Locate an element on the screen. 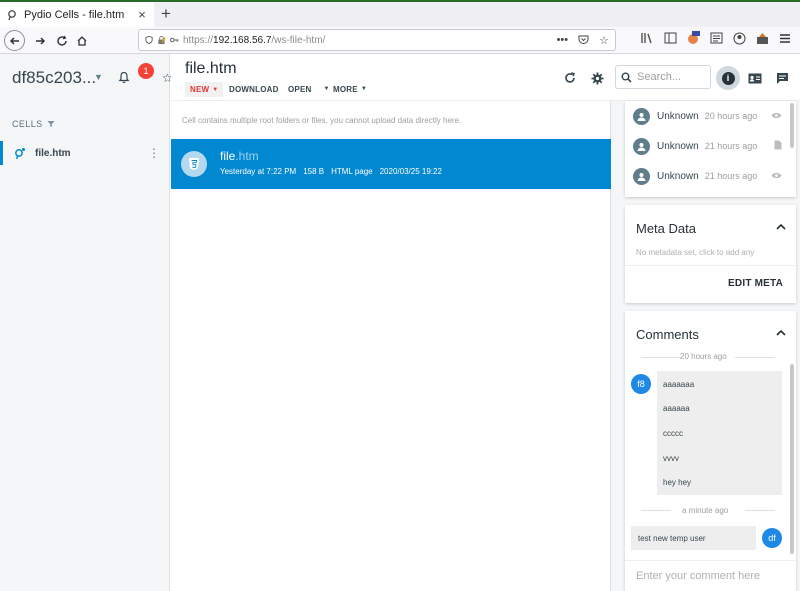 The image size is (800, 591). workspace-dropdown-icon: ▼ is located at coordinates (98, 77).